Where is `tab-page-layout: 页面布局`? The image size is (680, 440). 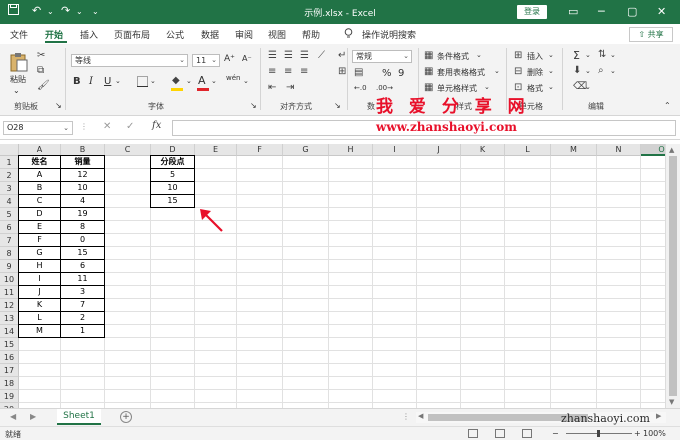
tab-page-layout: 页面布局 is located at coordinates (132, 34).